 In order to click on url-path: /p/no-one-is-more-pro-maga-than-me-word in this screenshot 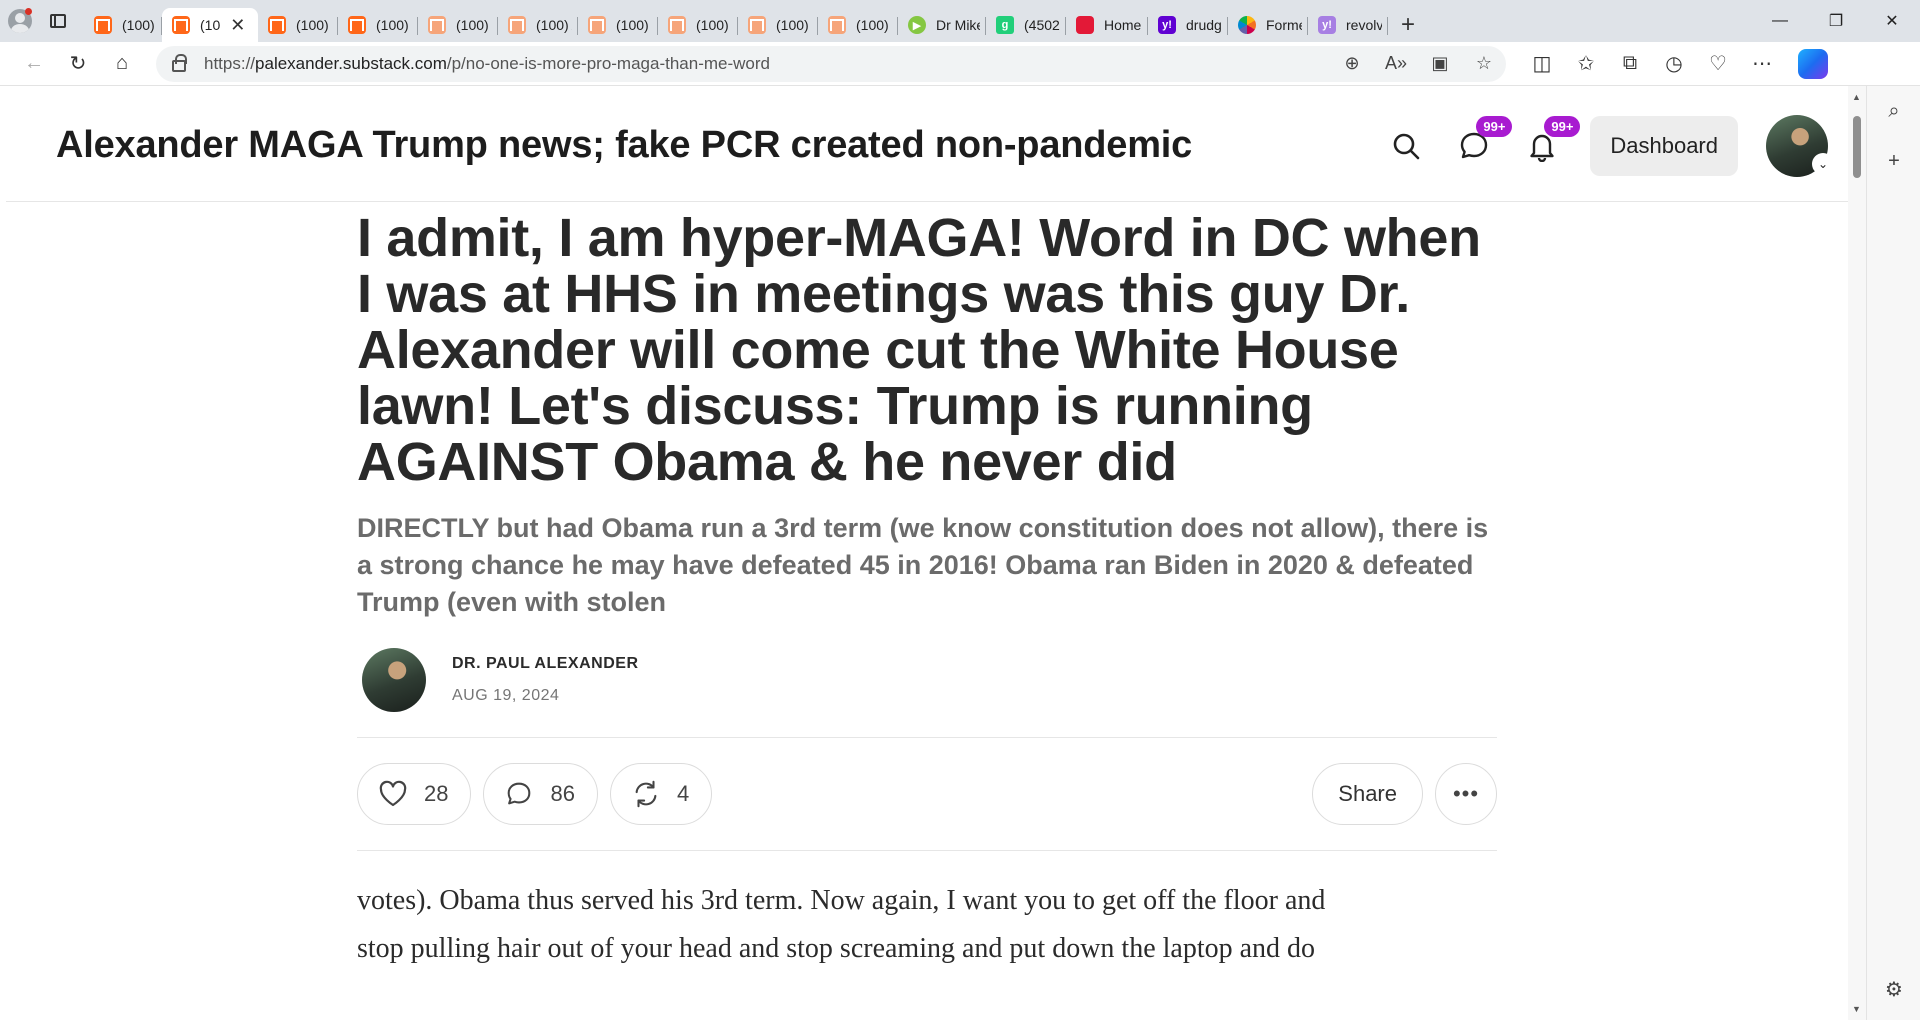, I will do `click(608, 63)`.